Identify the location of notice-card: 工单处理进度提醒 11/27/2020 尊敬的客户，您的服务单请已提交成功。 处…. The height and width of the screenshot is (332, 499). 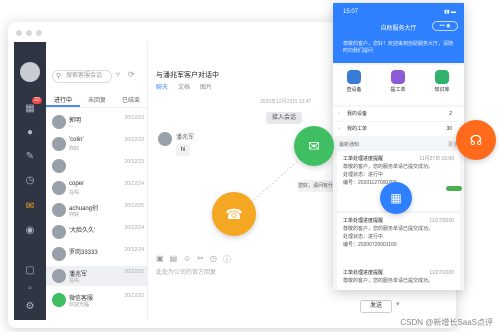
(398, 243).